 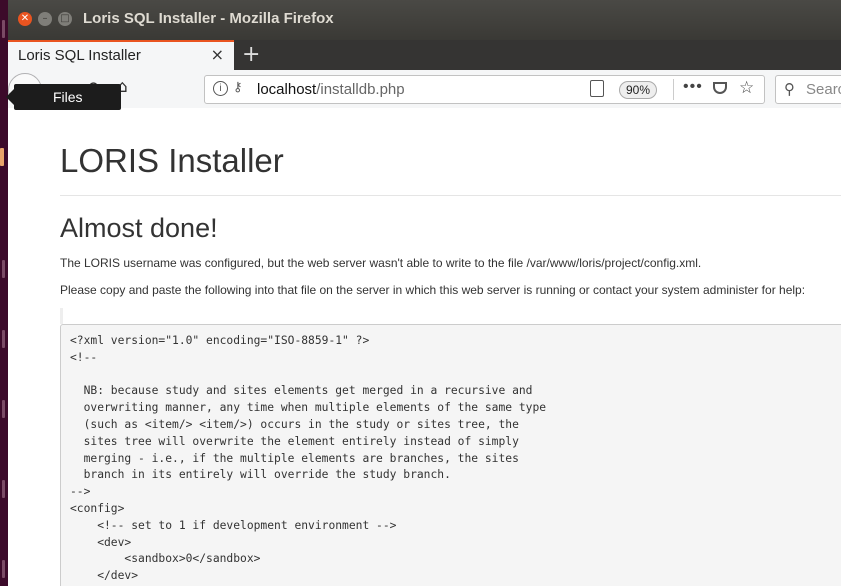 I want to click on window-close-button: ✕, so click(x=25, y=19).